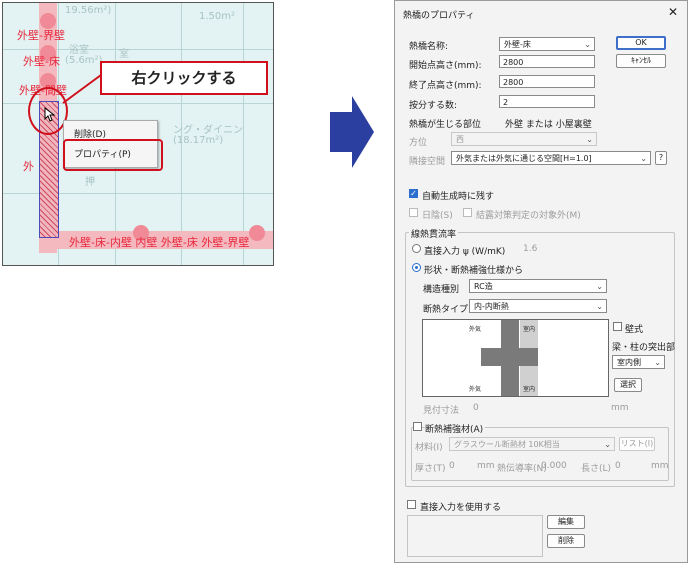 This screenshot has width=690, height=563. Describe the element at coordinates (434, 233) in the screenshot. I see `linear-group-title: 線熱貫流率` at that location.